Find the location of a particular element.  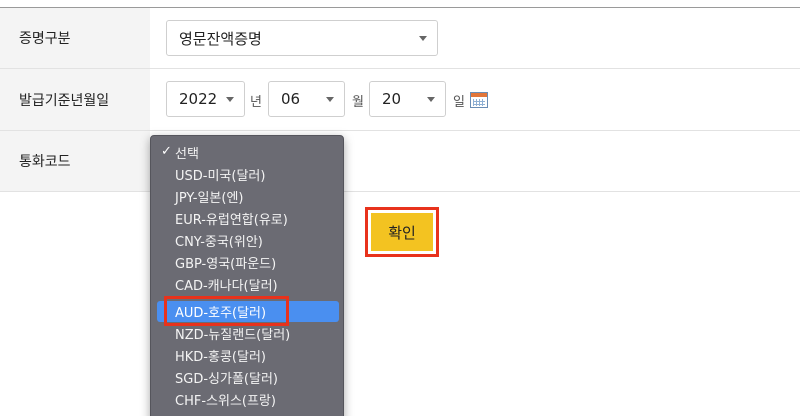

year-value: 2022 is located at coordinates (198, 99).